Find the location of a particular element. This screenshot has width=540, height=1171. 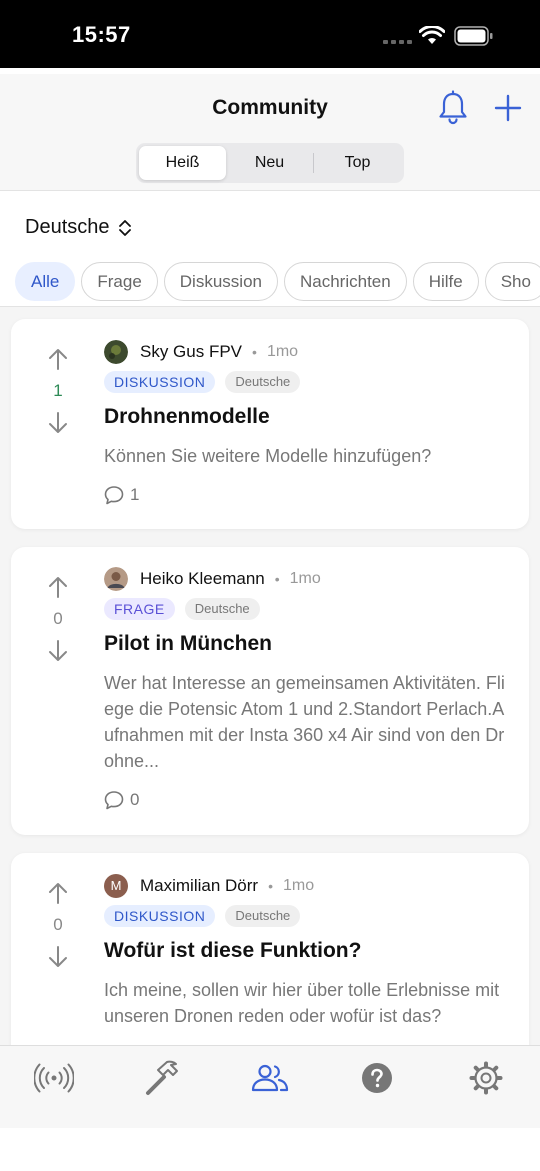

broadcast-icon is located at coordinates (54, 1078).